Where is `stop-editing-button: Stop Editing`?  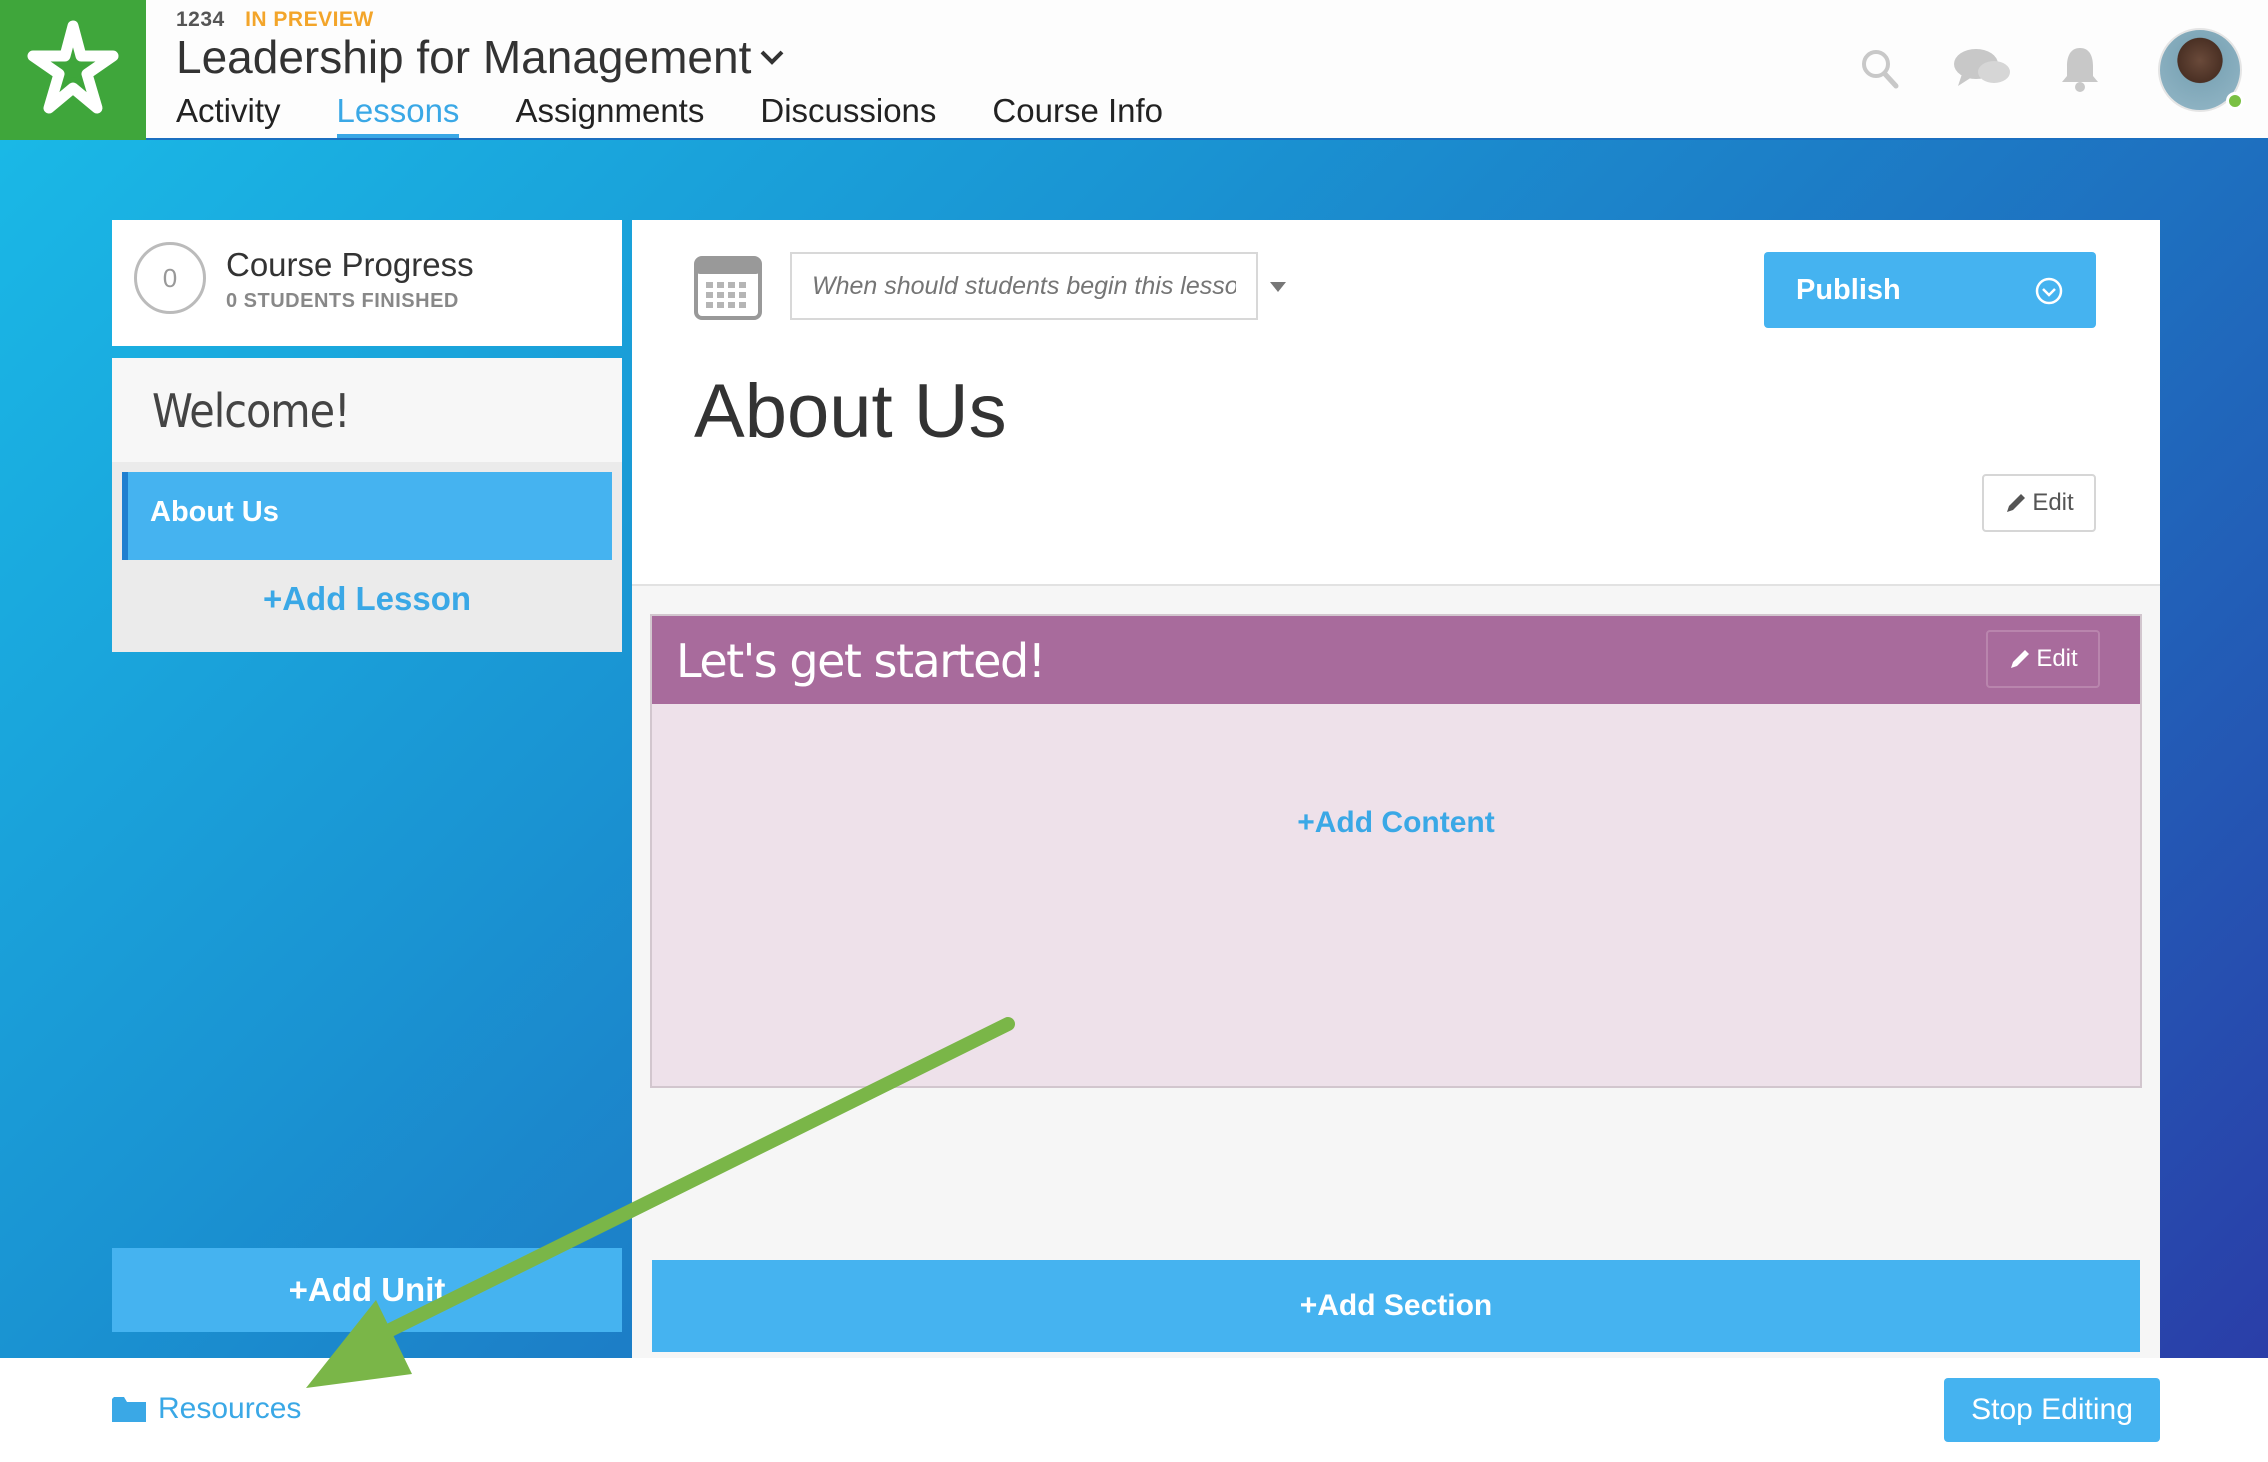 stop-editing-button: Stop Editing is located at coordinates (2052, 1410).